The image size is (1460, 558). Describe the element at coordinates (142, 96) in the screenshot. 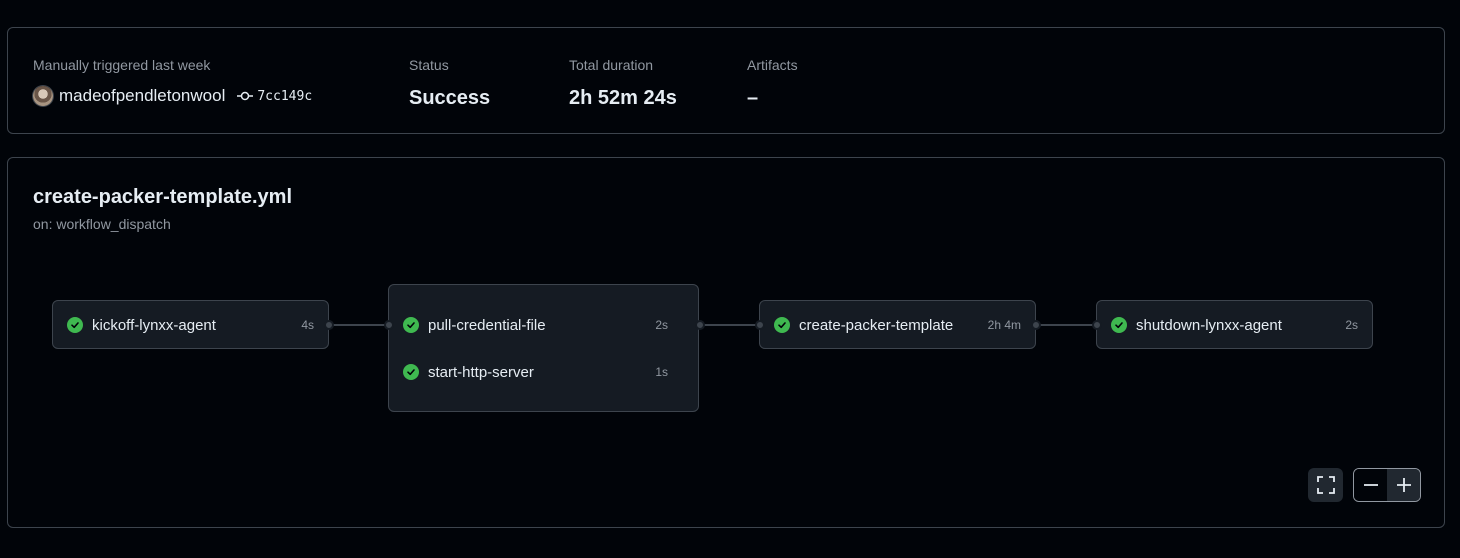

I see `username-link: madeofpendletonwool` at that location.